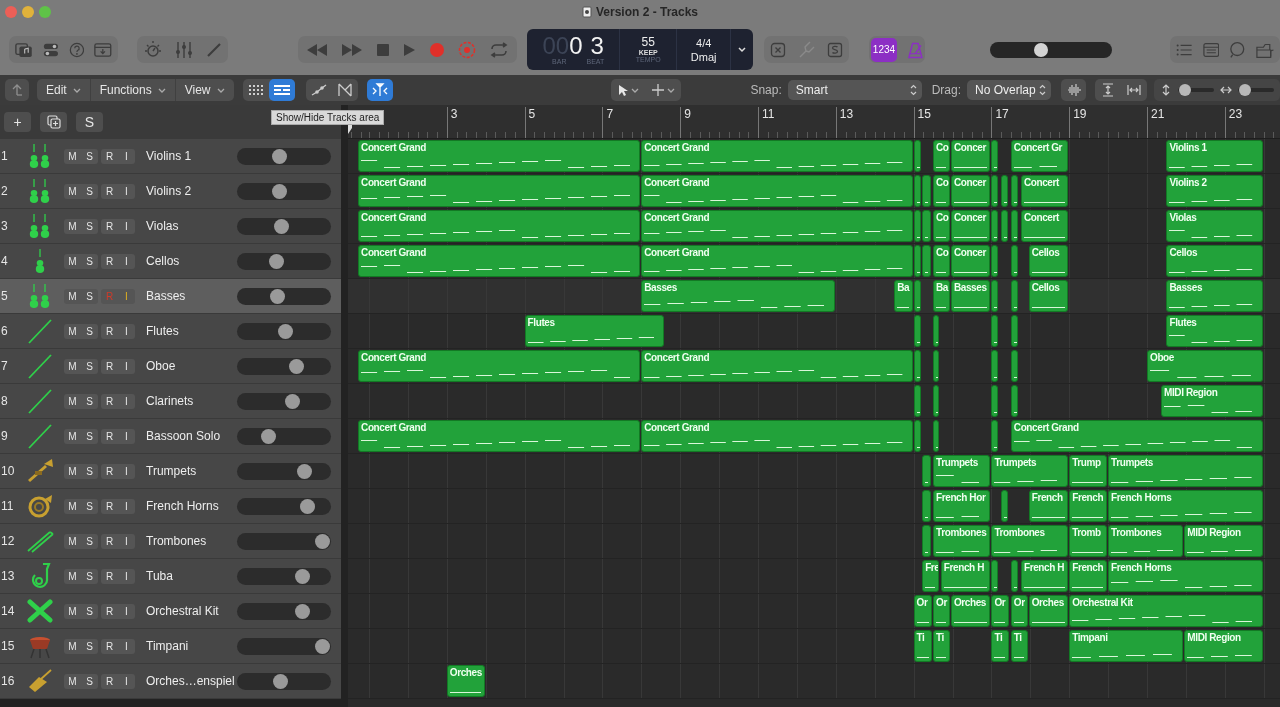  What do you see at coordinates (1237, 49) in the screenshot?
I see `loop-icon` at bounding box center [1237, 49].